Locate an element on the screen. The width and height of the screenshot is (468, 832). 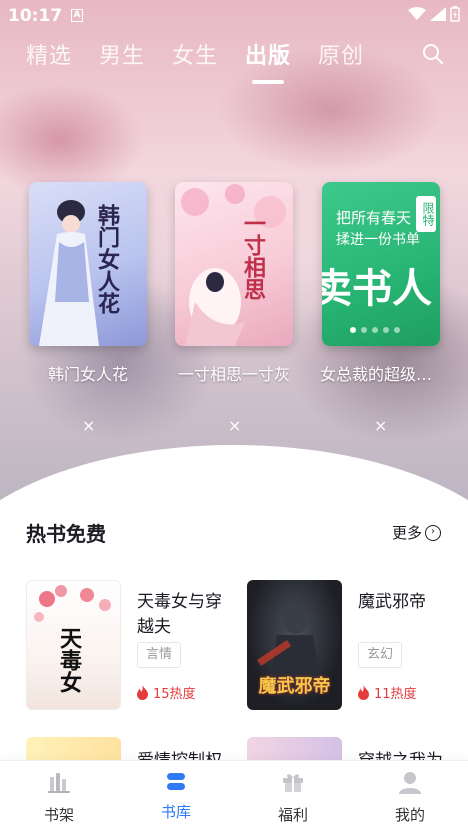
battery-icon is located at coordinates (455, 14).